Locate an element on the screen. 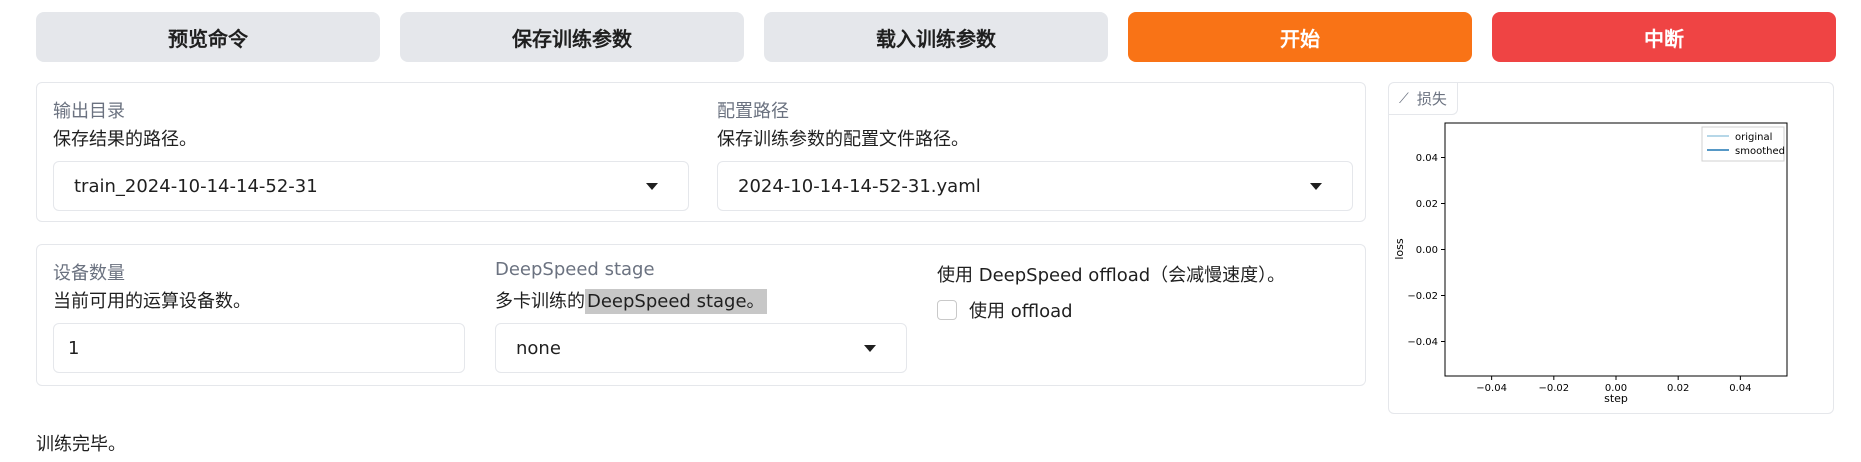 The height and width of the screenshot is (462, 1861). device-count-value: 1 is located at coordinates (74, 348).